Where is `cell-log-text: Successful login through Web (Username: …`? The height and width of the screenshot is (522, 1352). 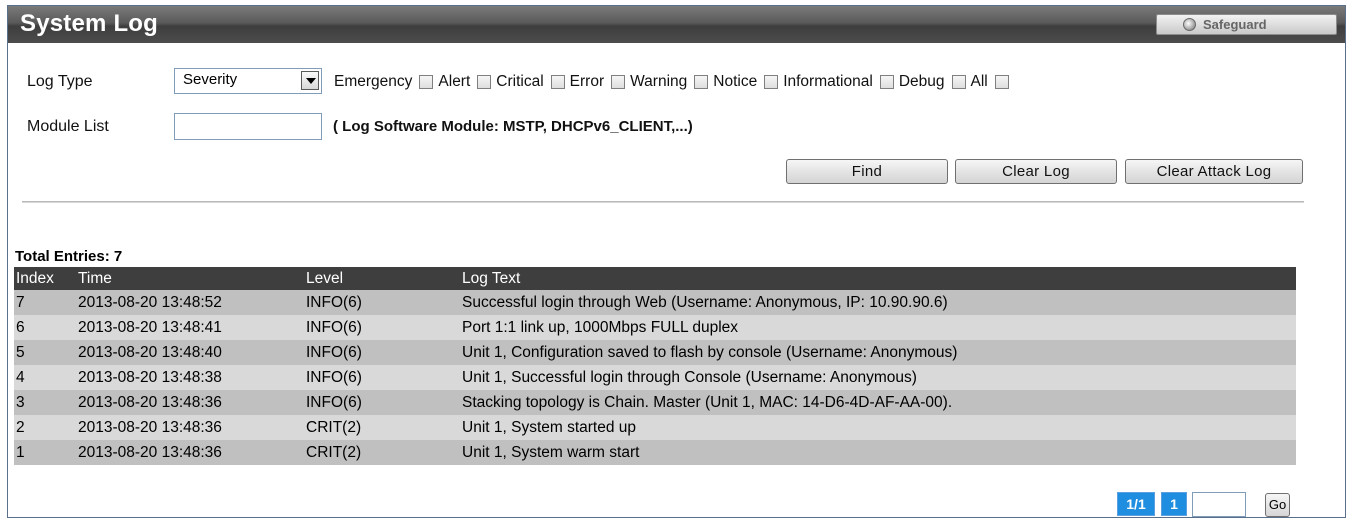 cell-log-text: Successful login through Web (Username: … is located at coordinates (879, 302).